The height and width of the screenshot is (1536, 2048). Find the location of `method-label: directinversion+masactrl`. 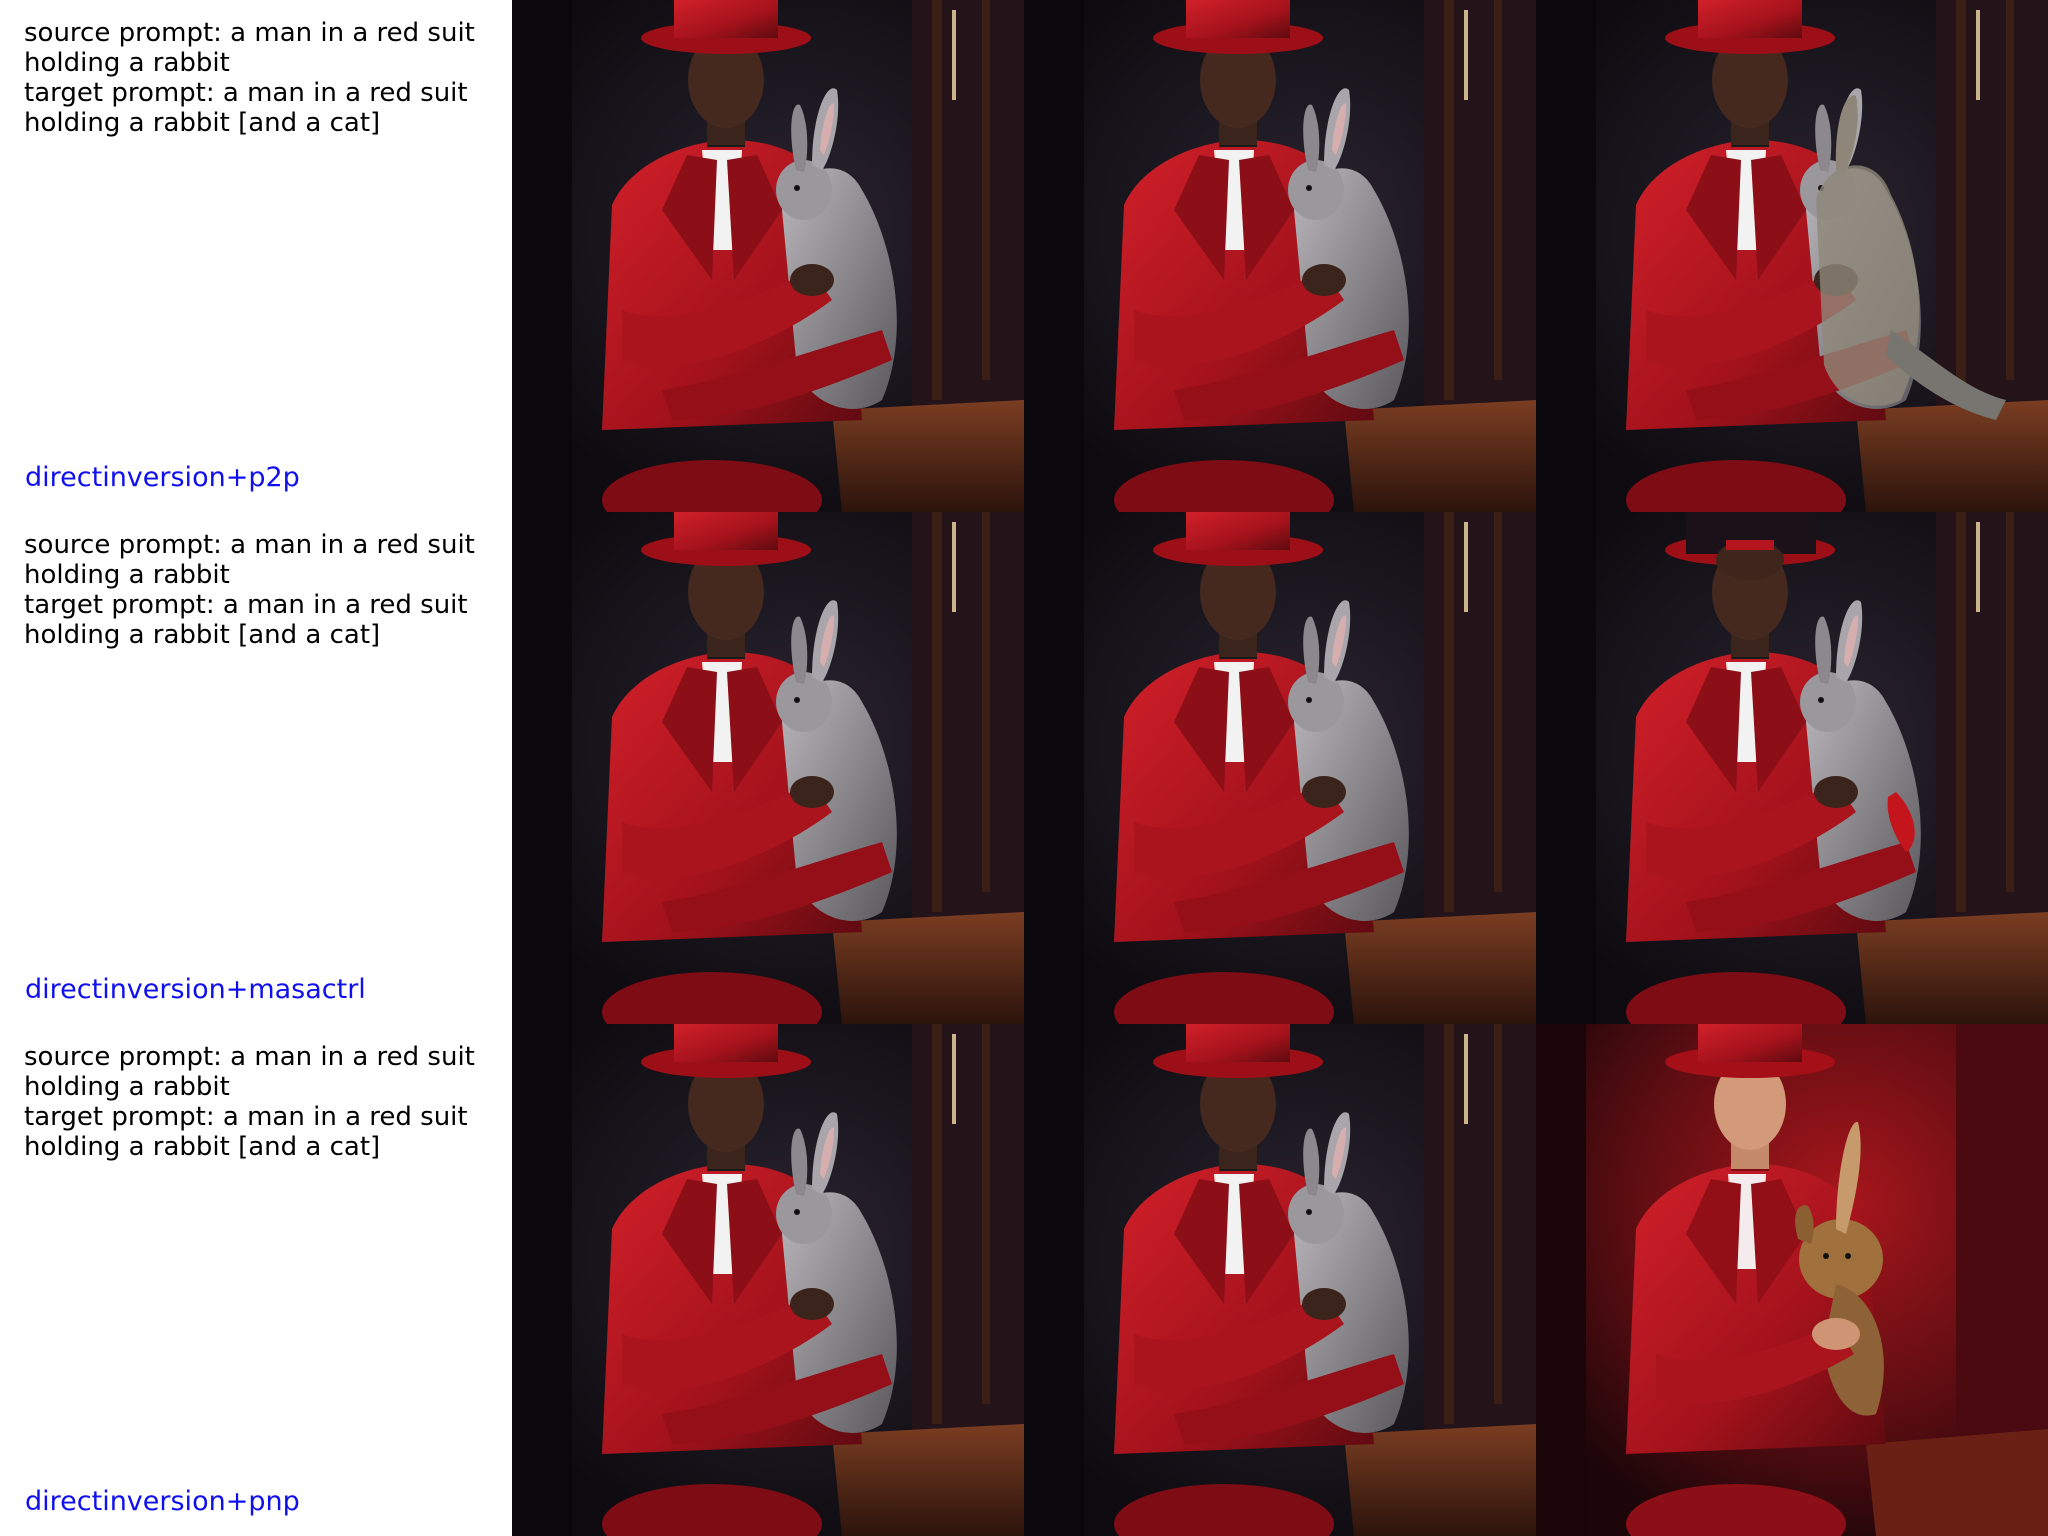

method-label: directinversion+masactrl is located at coordinates (195, 989).